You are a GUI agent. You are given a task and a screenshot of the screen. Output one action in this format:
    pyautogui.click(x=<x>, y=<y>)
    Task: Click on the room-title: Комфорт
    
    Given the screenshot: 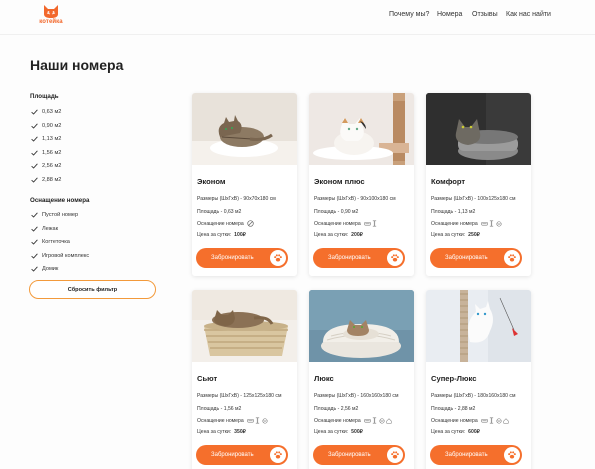 What is the action you would take?
    pyautogui.click(x=448, y=181)
    